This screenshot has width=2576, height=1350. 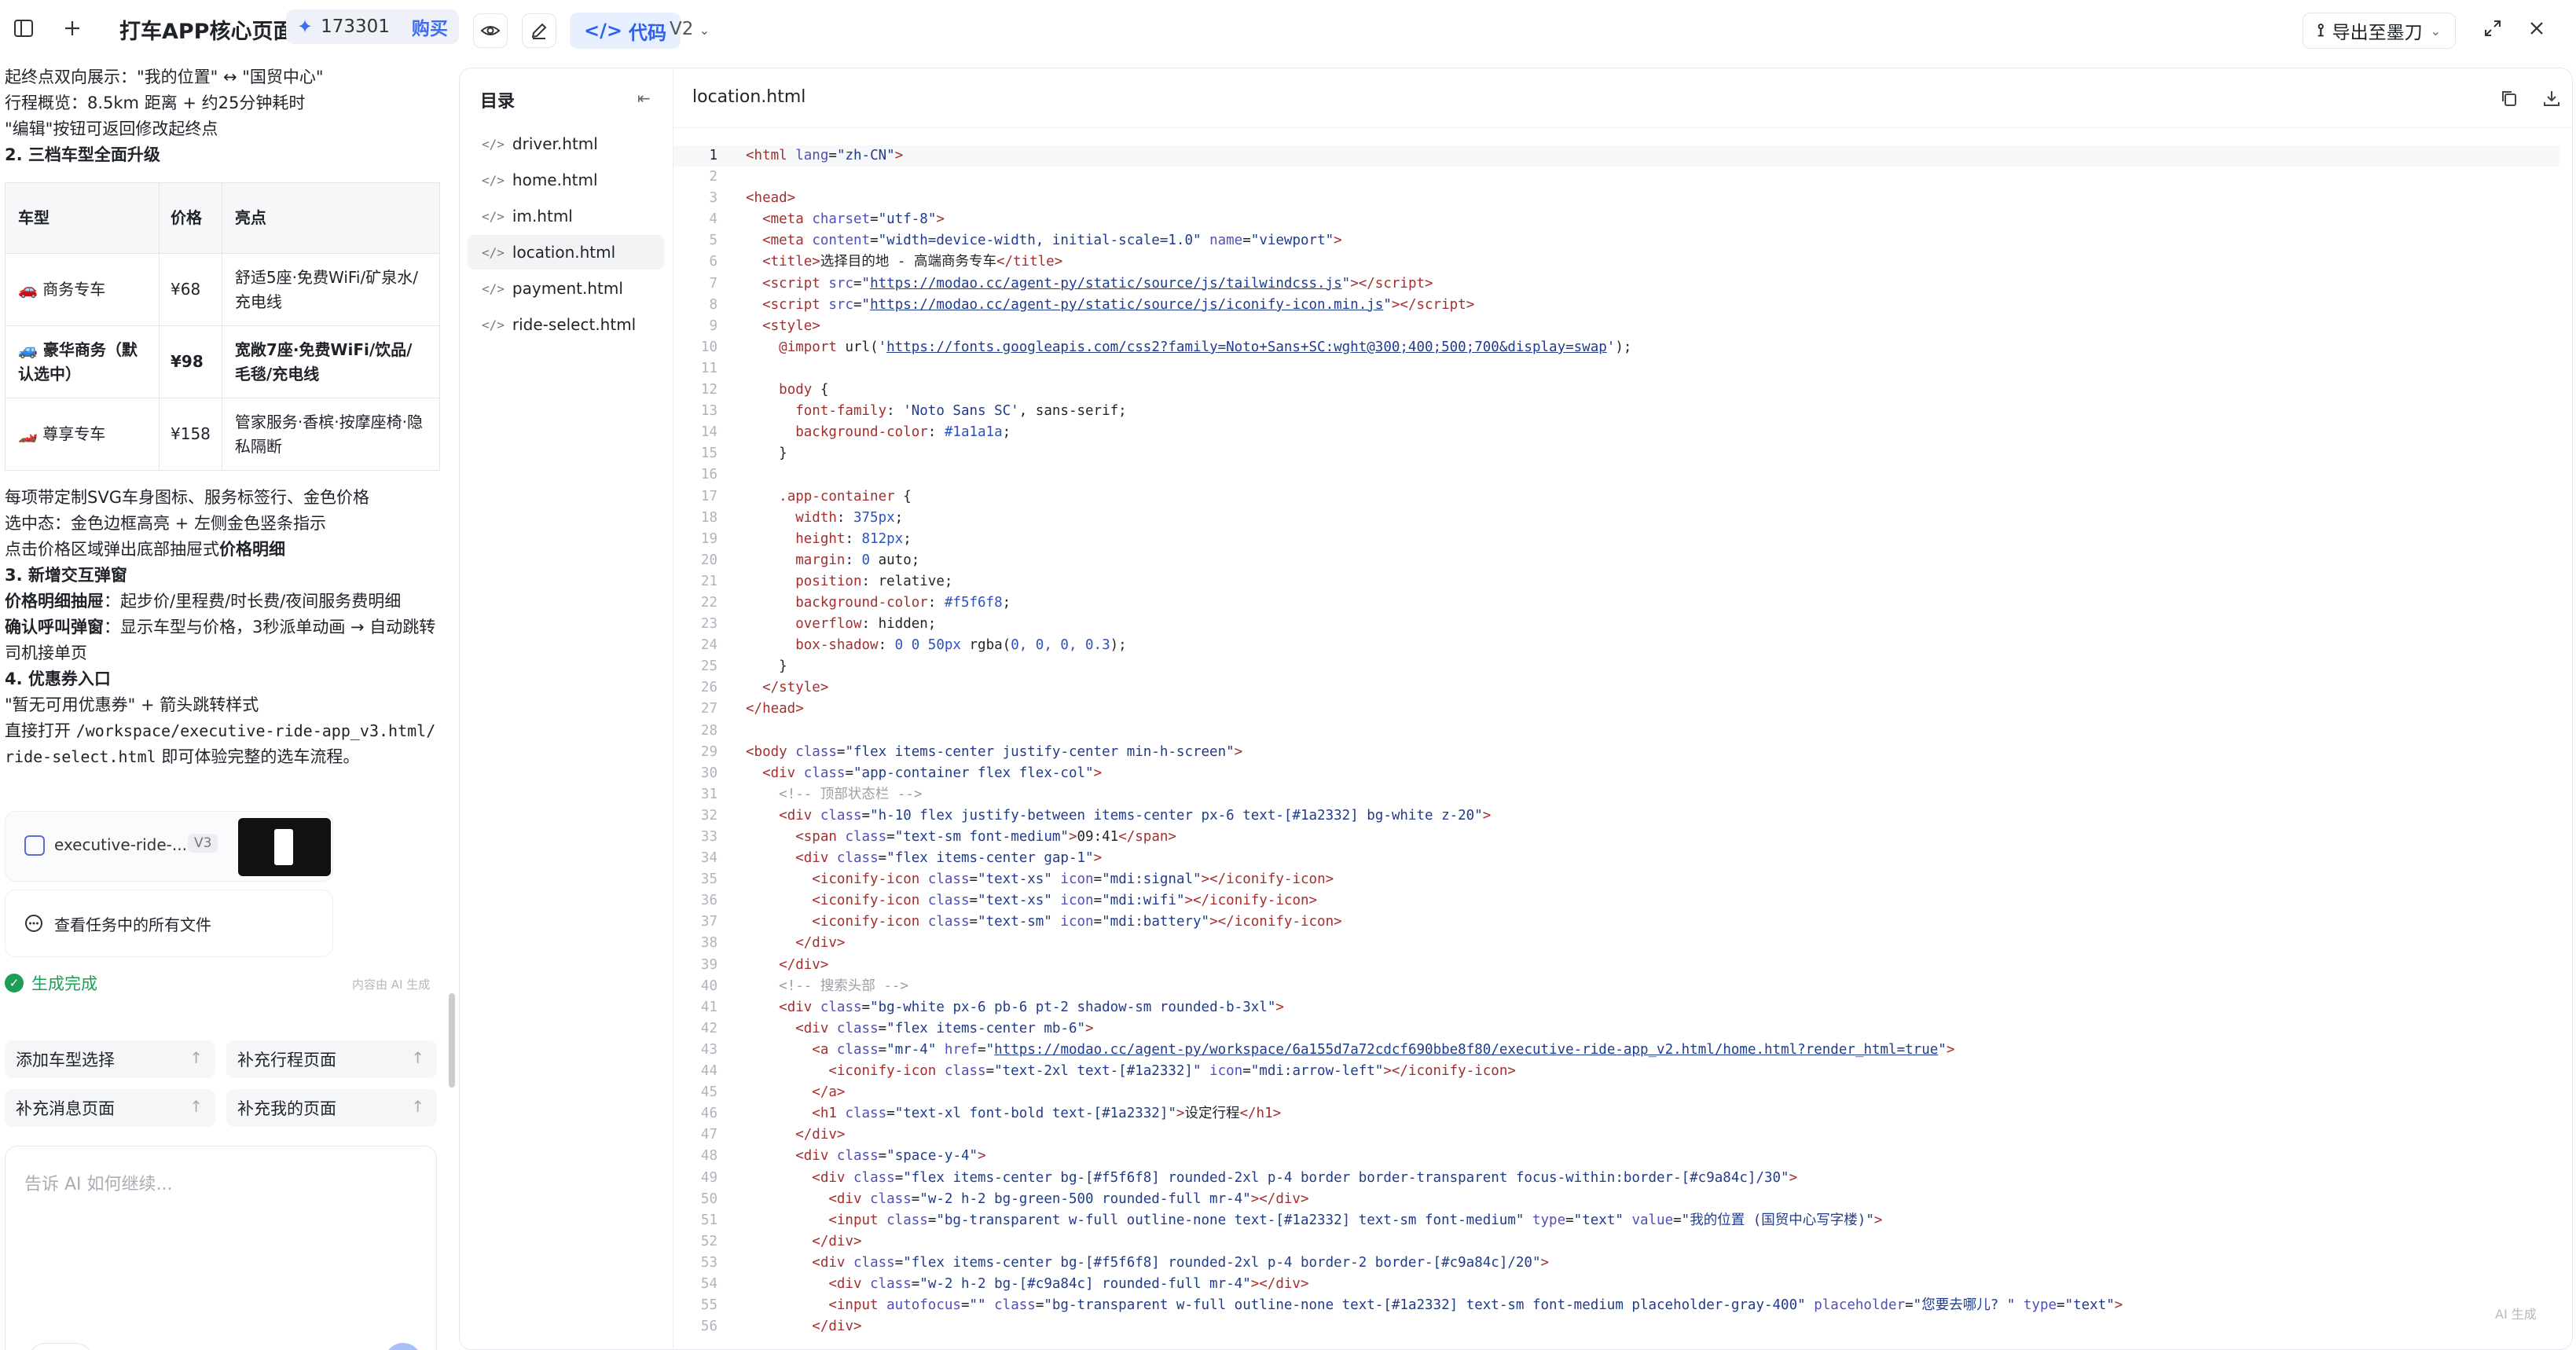 I want to click on code-line: 11, so click(x=708, y=368).